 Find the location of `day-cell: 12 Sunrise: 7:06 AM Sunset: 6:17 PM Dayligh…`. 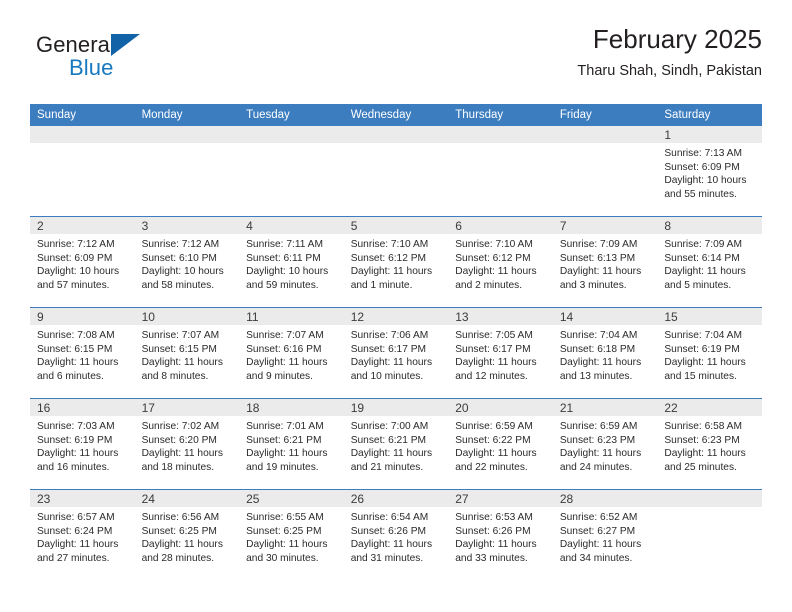

day-cell: 12 Sunrise: 7:06 AM Sunset: 6:17 PM Dayligh… is located at coordinates (396, 353).